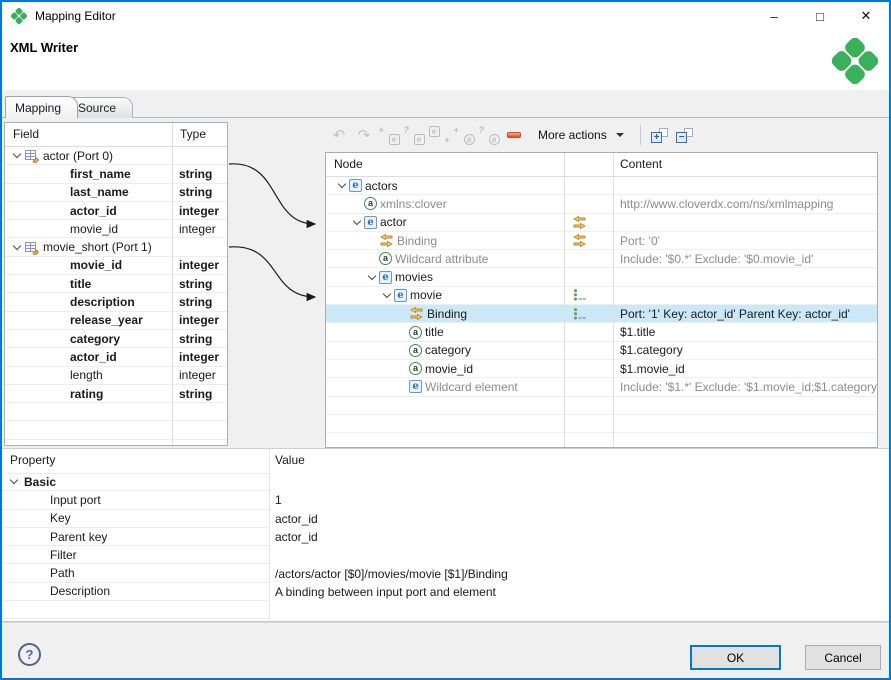 This screenshot has width=891, height=680. I want to click on tab-strip: Mapping Source, so click(445, 104).